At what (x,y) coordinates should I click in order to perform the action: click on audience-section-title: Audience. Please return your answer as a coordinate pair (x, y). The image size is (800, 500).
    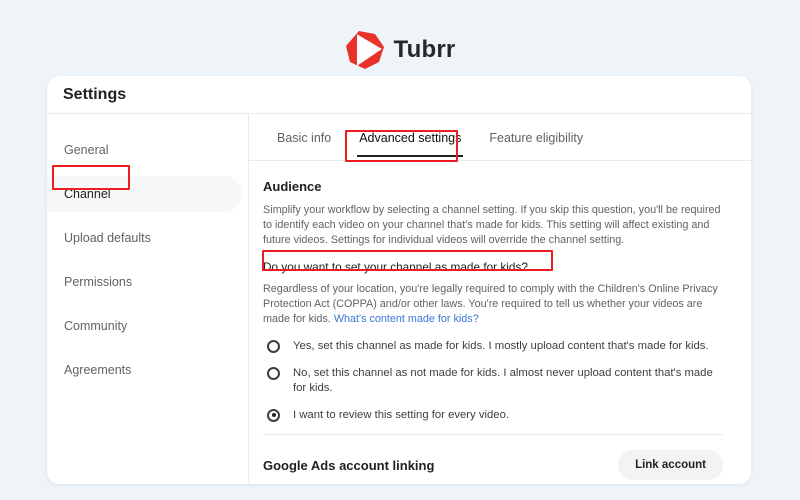
    Looking at the image, I should click on (292, 186).